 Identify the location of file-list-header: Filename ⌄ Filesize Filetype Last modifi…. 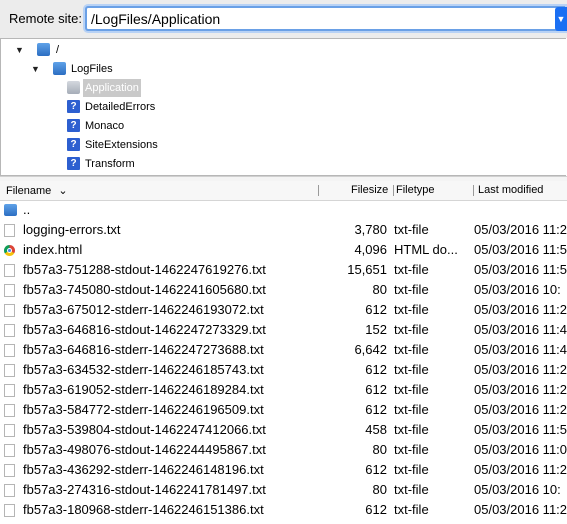
(283, 191).